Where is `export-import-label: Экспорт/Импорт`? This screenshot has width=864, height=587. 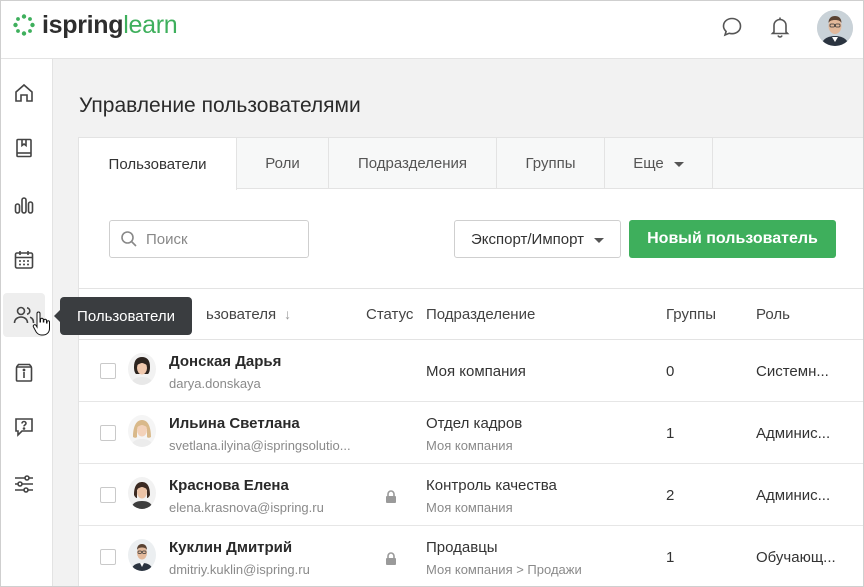
export-import-label: Экспорт/Импорт is located at coordinates (527, 239).